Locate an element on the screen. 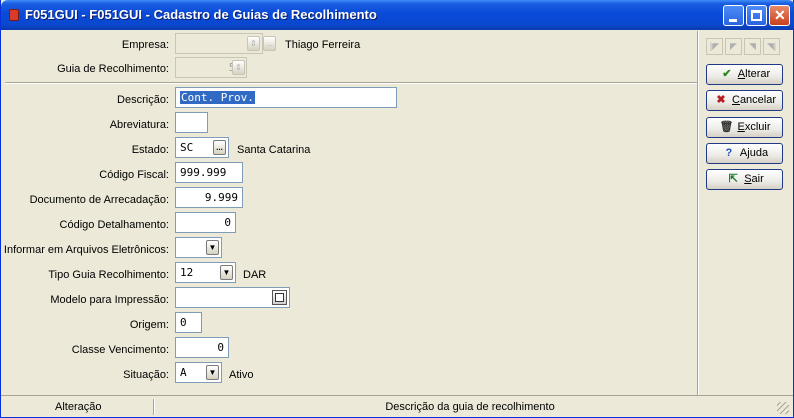  next-record-icon: ◥ is located at coordinates (752, 46).